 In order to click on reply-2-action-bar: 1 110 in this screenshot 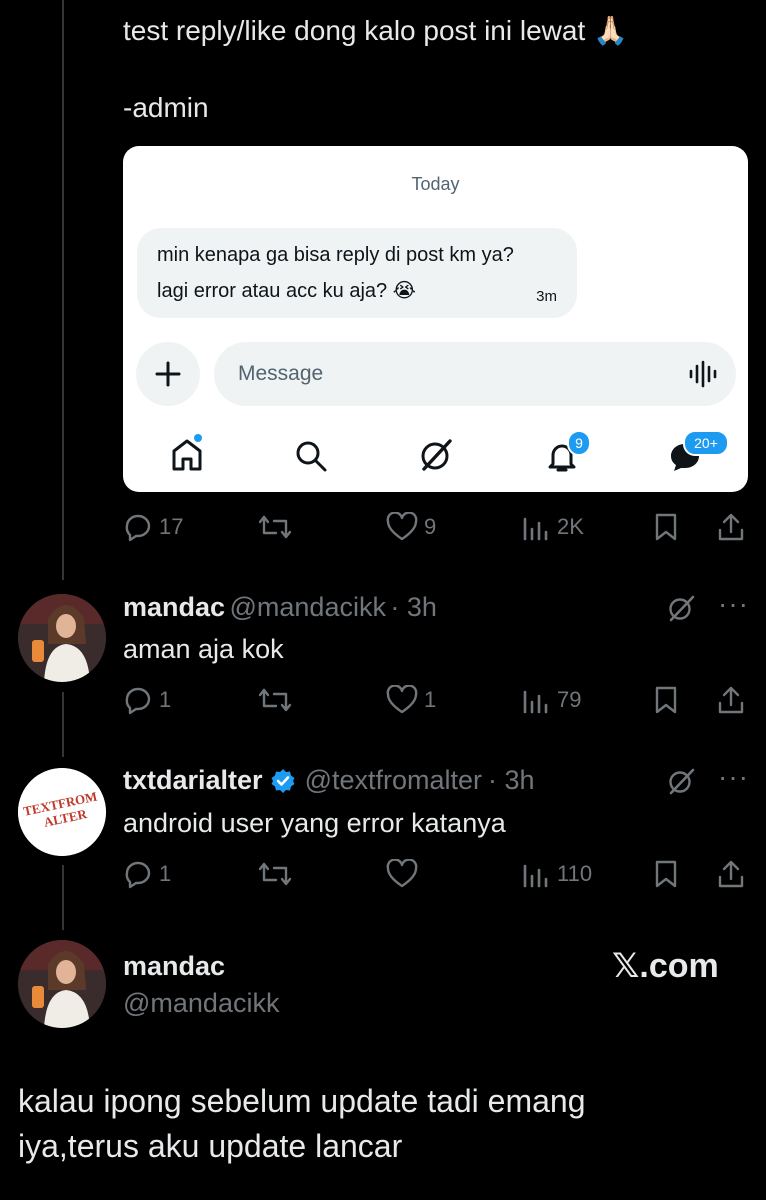, I will do `click(383, 874)`.